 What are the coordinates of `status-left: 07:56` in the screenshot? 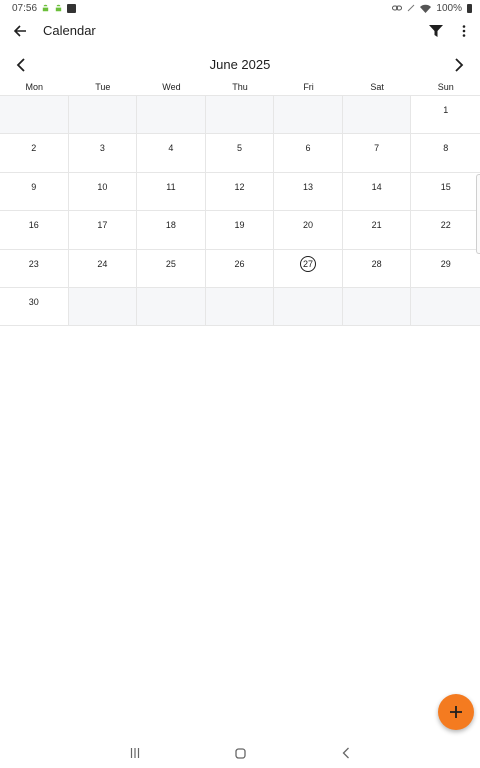 It's located at (44, 8).